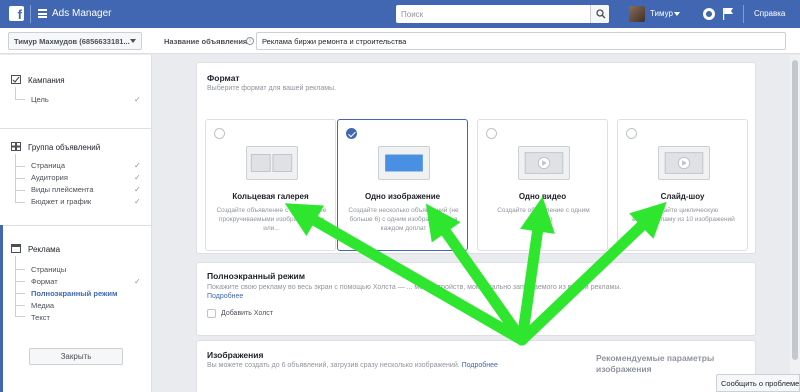 The width and height of the screenshot is (800, 392). Describe the element at coordinates (40, 99) in the screenshot. I see `sidebar-item-objective: Цель` at that location.